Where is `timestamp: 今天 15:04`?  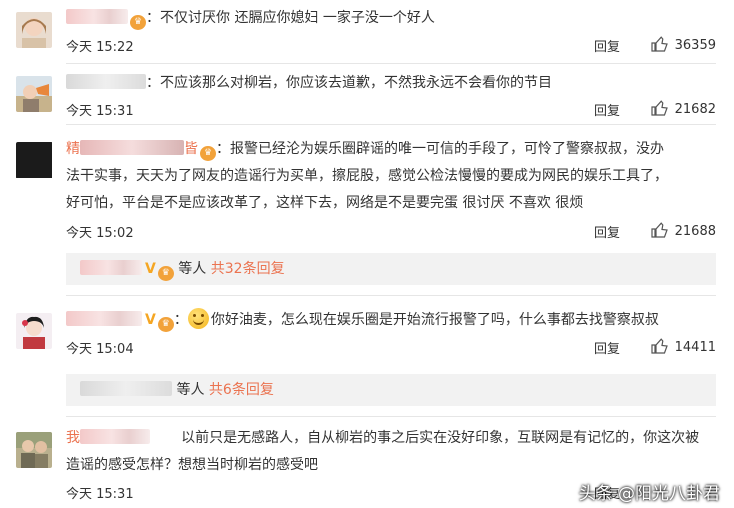
timestamp: 今天 15:04 is located at coordinates (100, 349).